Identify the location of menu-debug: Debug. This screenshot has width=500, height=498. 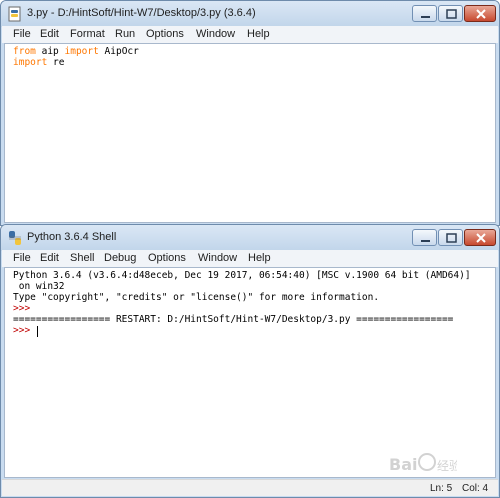
(120, 258).